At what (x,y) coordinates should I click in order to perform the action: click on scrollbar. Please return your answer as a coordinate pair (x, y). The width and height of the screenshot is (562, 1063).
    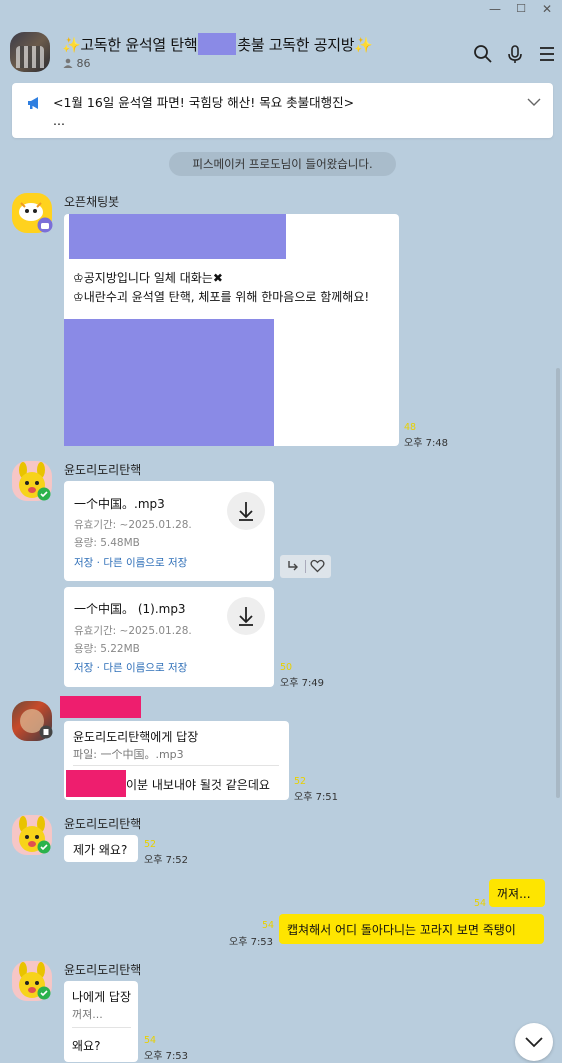
    Looking at the image, I should click on (558, 583).